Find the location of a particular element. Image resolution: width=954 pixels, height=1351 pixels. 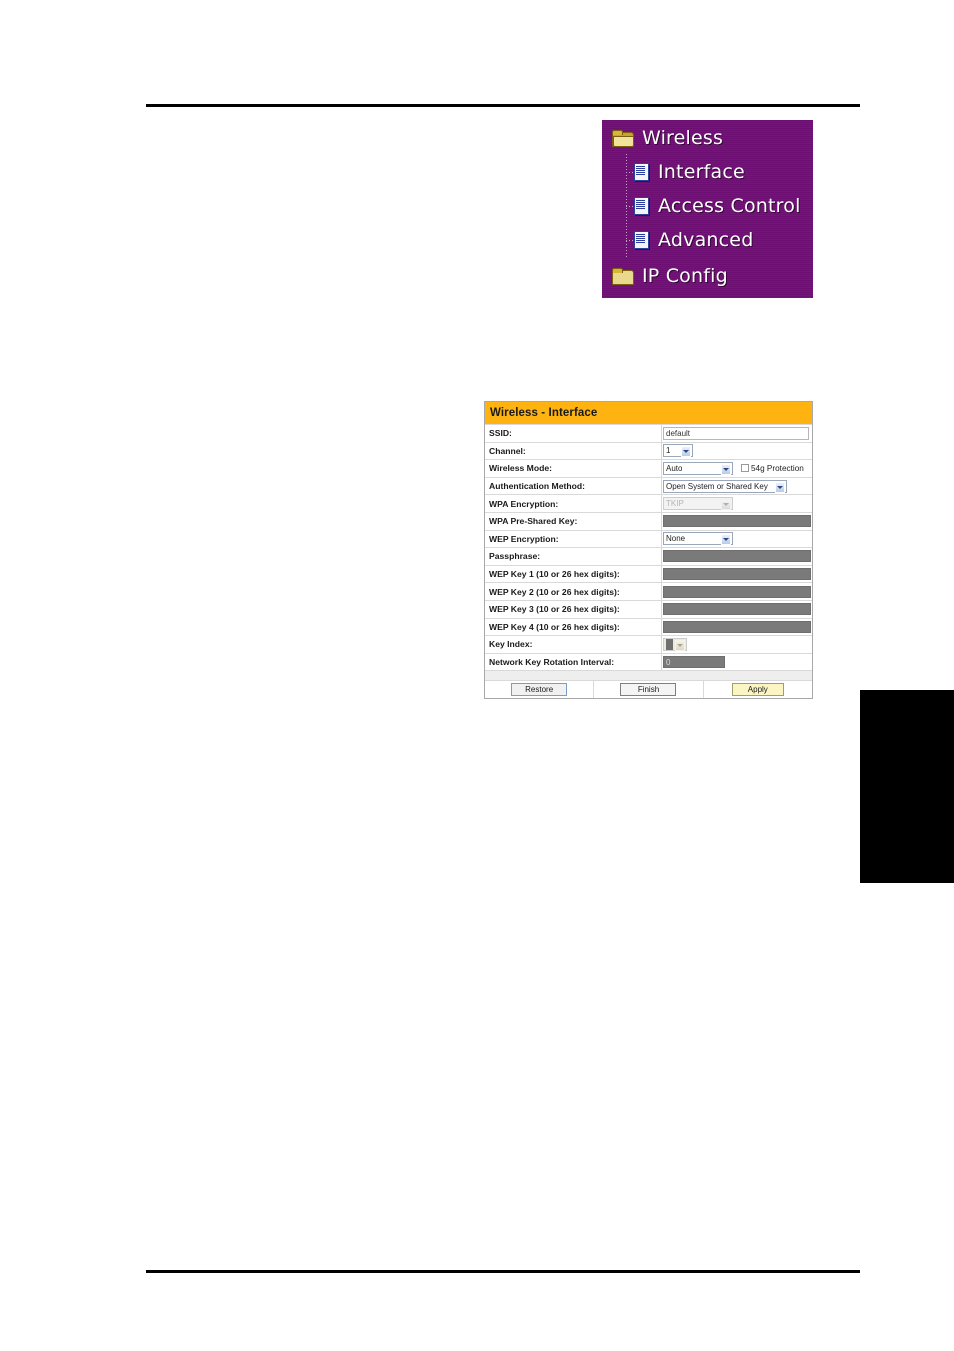

apply-button-cell: Apply is located at coordinates (758, 689).